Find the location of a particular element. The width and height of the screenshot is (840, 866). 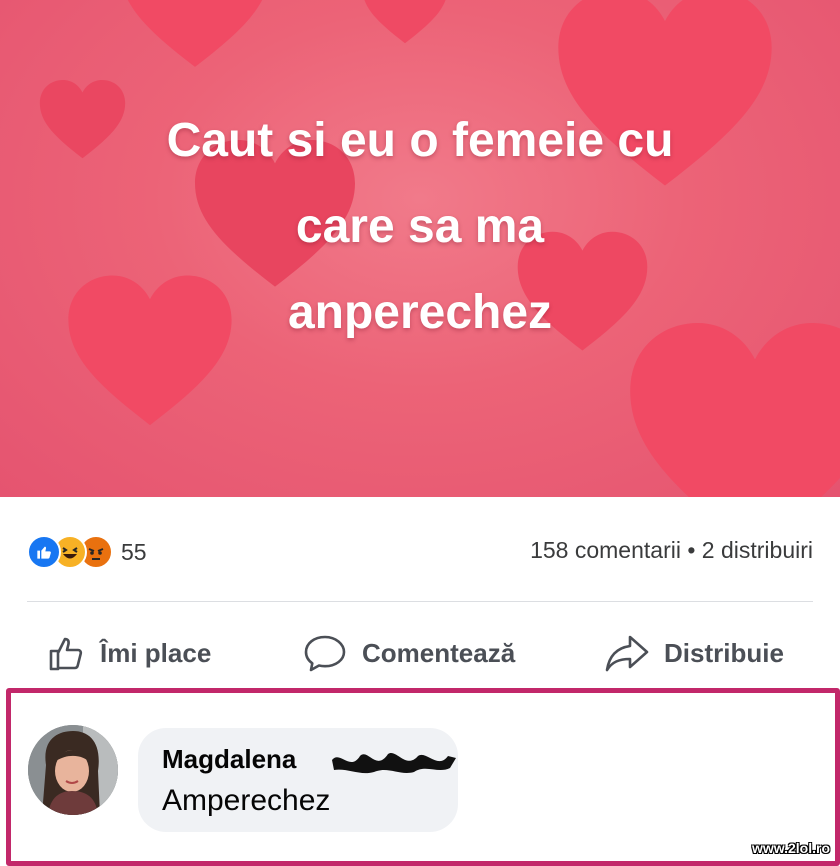

share-button: Distribuie is located at coordinates (694, 653).